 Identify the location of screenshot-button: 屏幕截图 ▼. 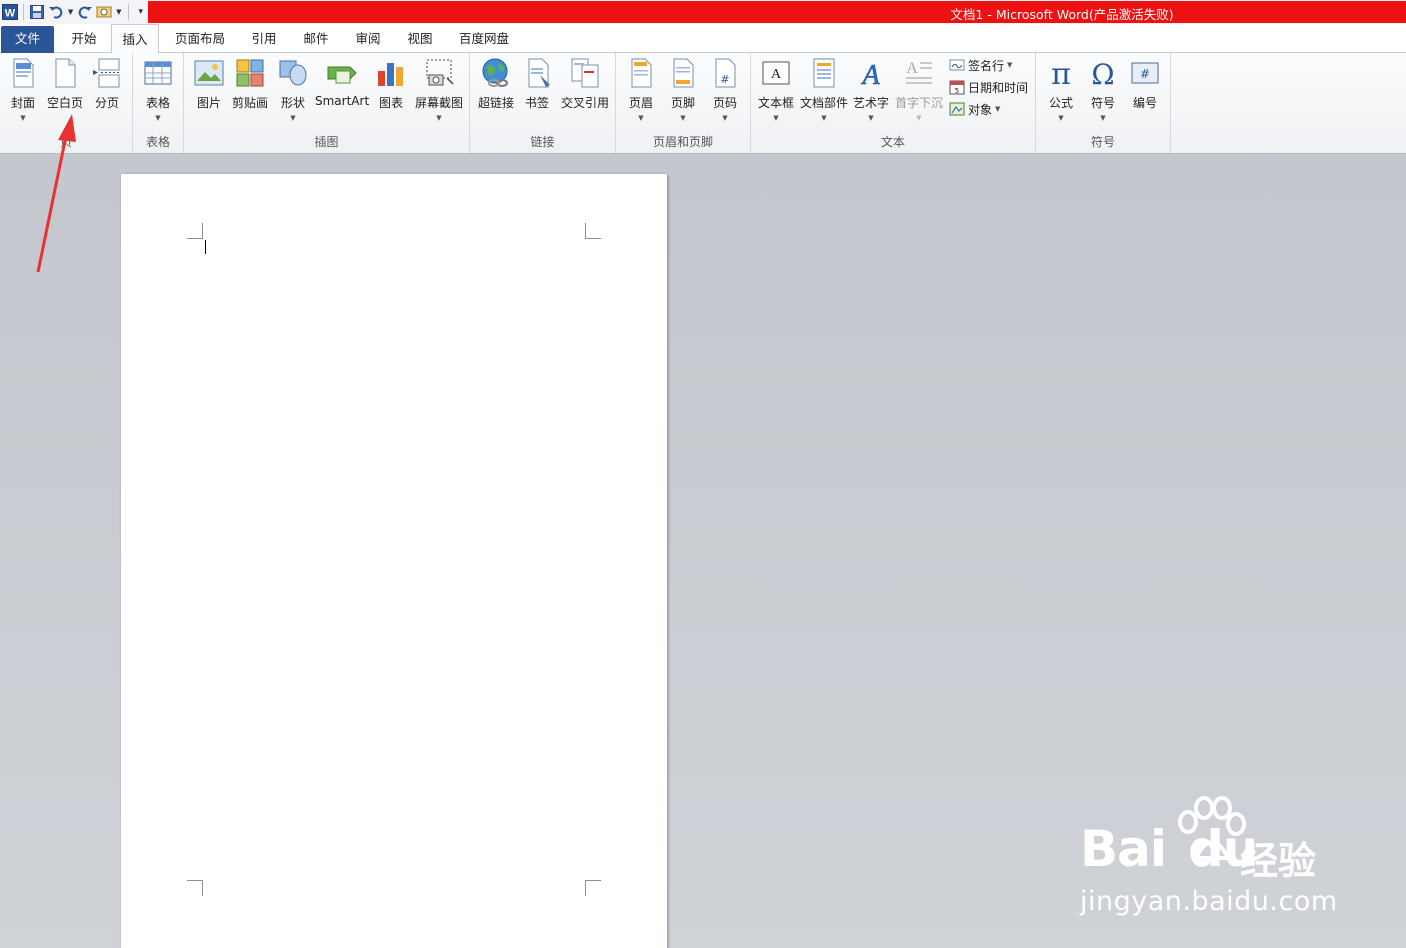
(439, 90).